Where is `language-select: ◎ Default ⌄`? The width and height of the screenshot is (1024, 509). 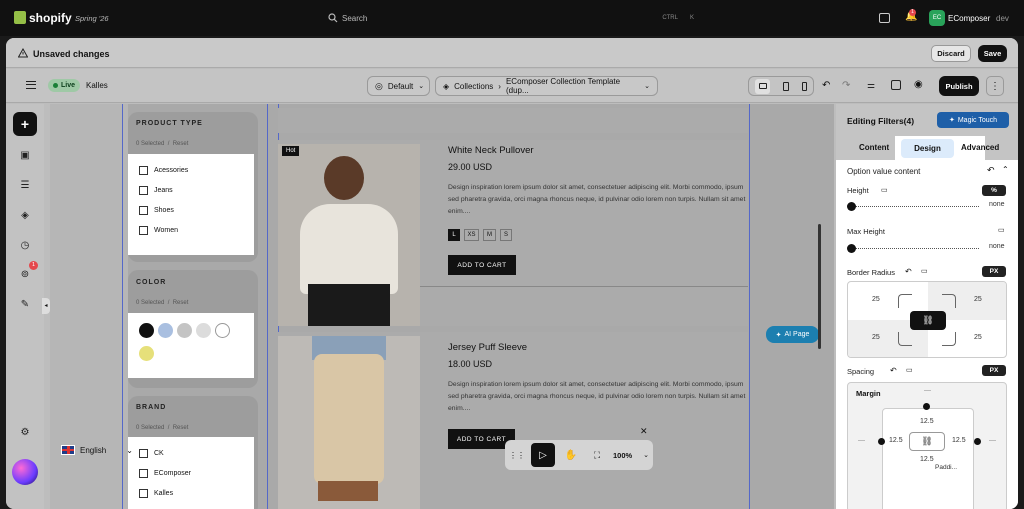
language-select: ◎ Default ⌄ is located at coordinates (398, 86).